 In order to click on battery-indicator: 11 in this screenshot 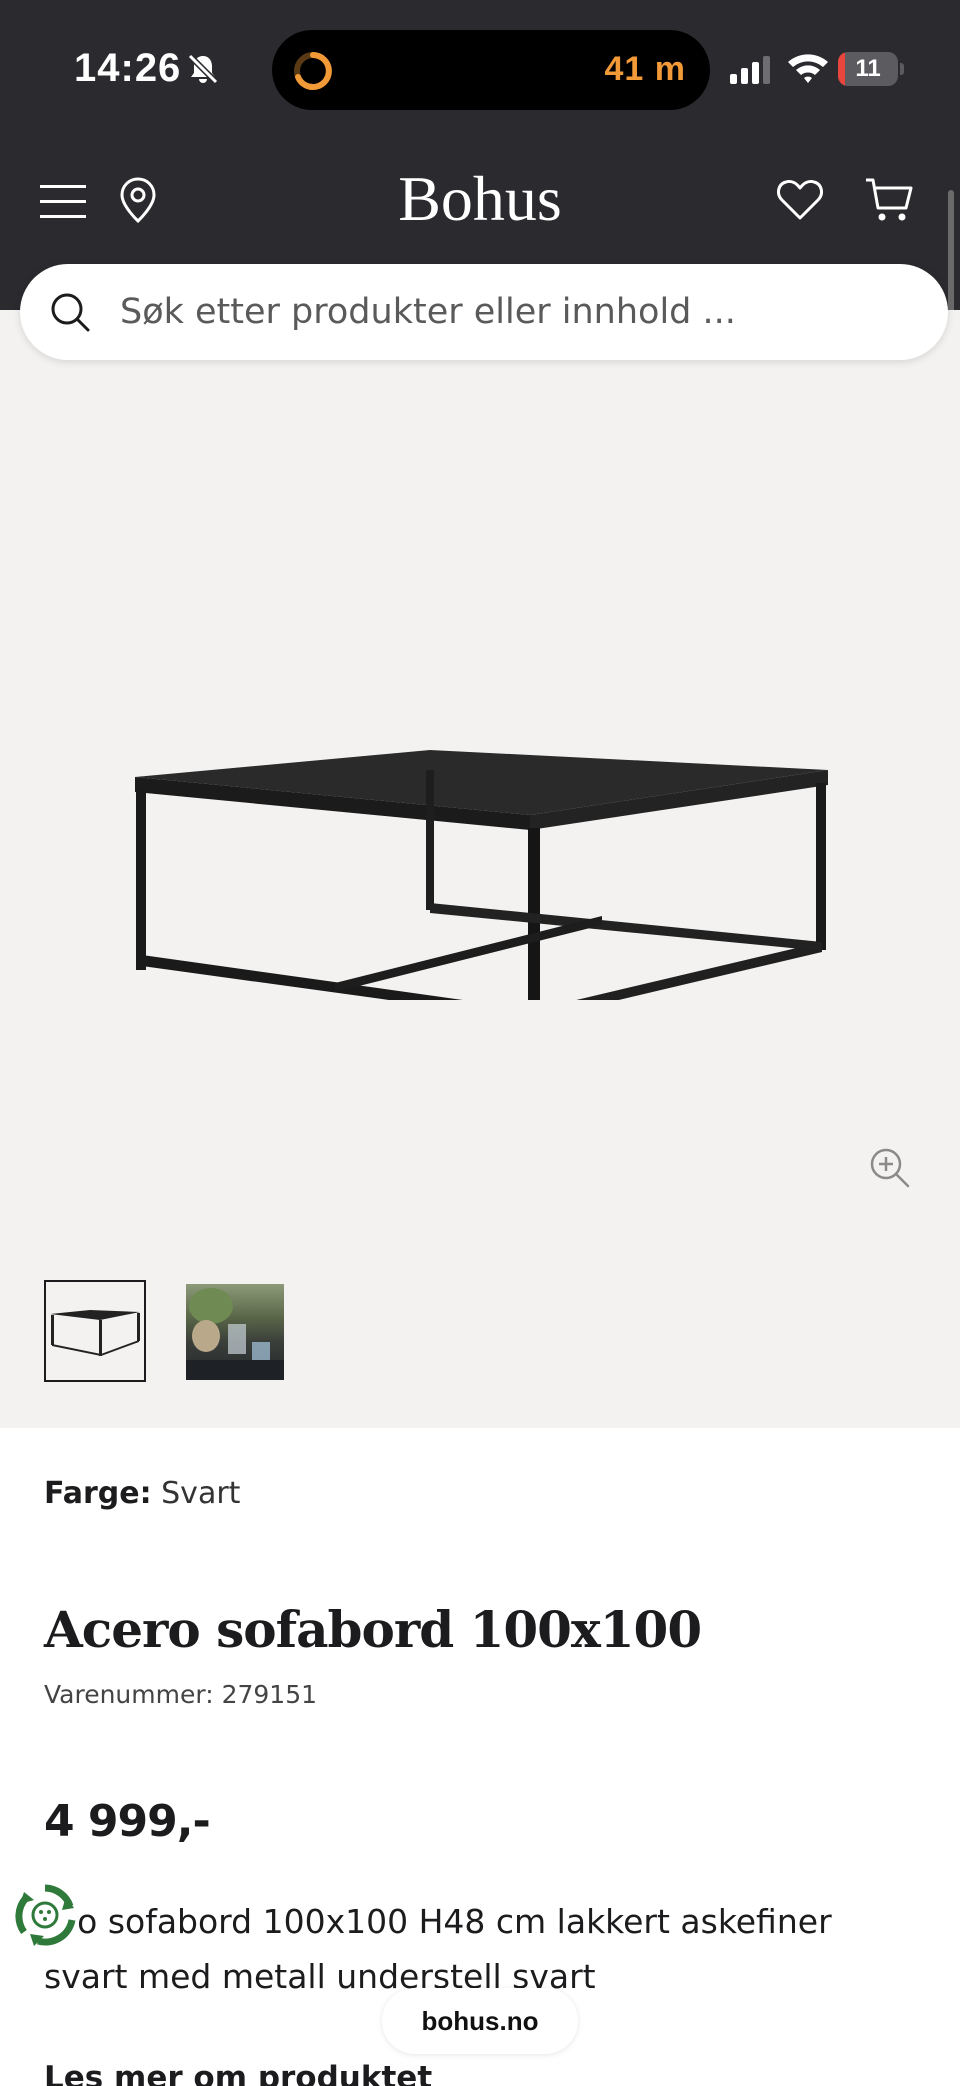, I will do `click(871, 69)`.